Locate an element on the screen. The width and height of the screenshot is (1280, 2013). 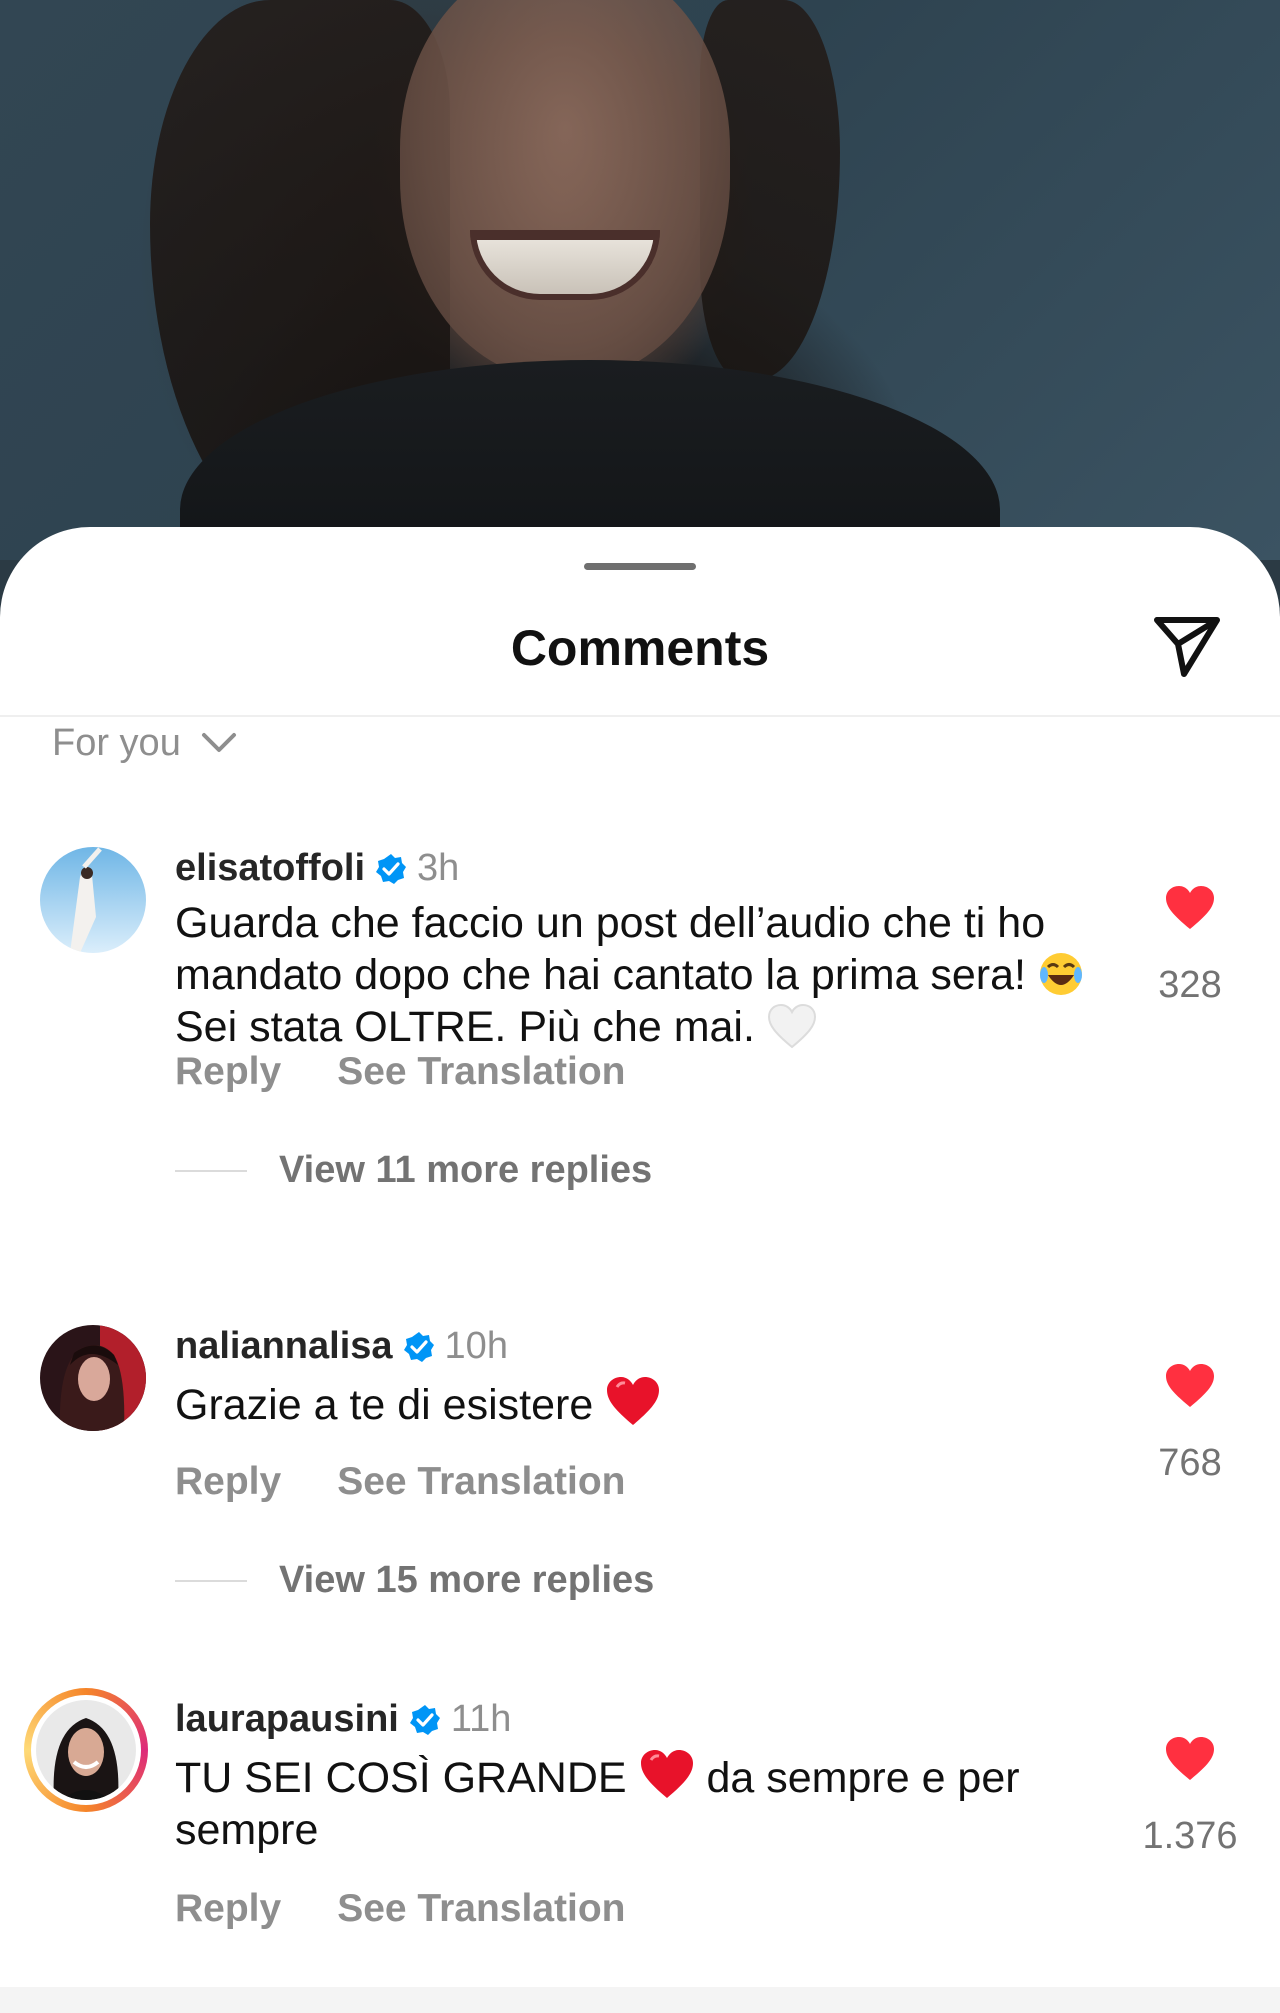
view-replies-label: View 15 more replies is located at coordinates (467, 1580).